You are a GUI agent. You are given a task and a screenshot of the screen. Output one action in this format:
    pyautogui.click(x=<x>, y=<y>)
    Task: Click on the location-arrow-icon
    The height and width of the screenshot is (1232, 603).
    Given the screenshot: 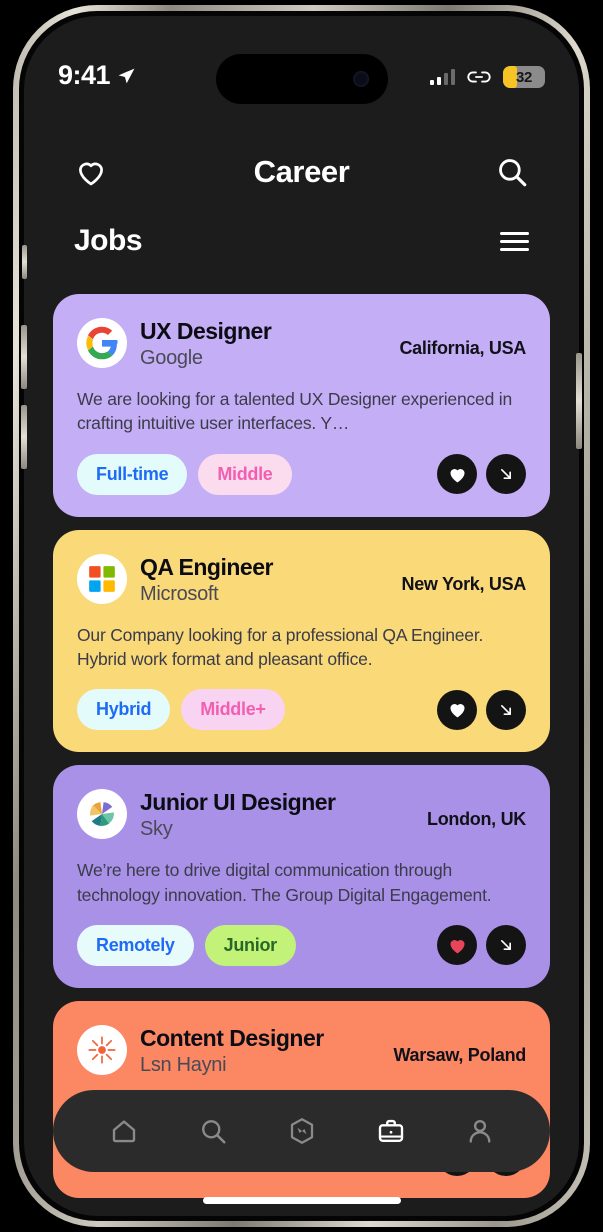 What is the action you would take?
    pyautogui.click(x=126, y=76)
    